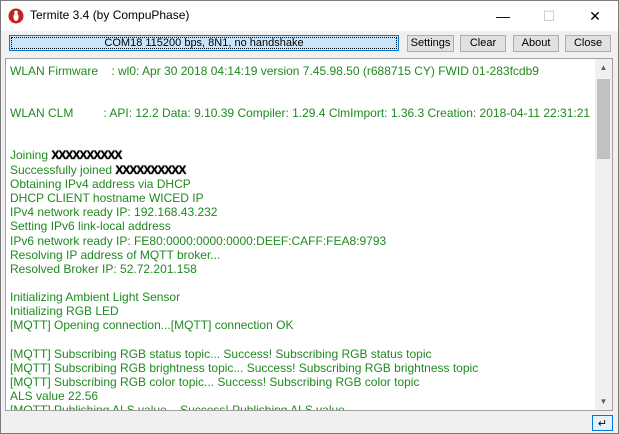  What do you see at coordinates (603, 401) in the screenshot?
I see `scroll-down-icon: ▼` at bounding box center [603, 401].